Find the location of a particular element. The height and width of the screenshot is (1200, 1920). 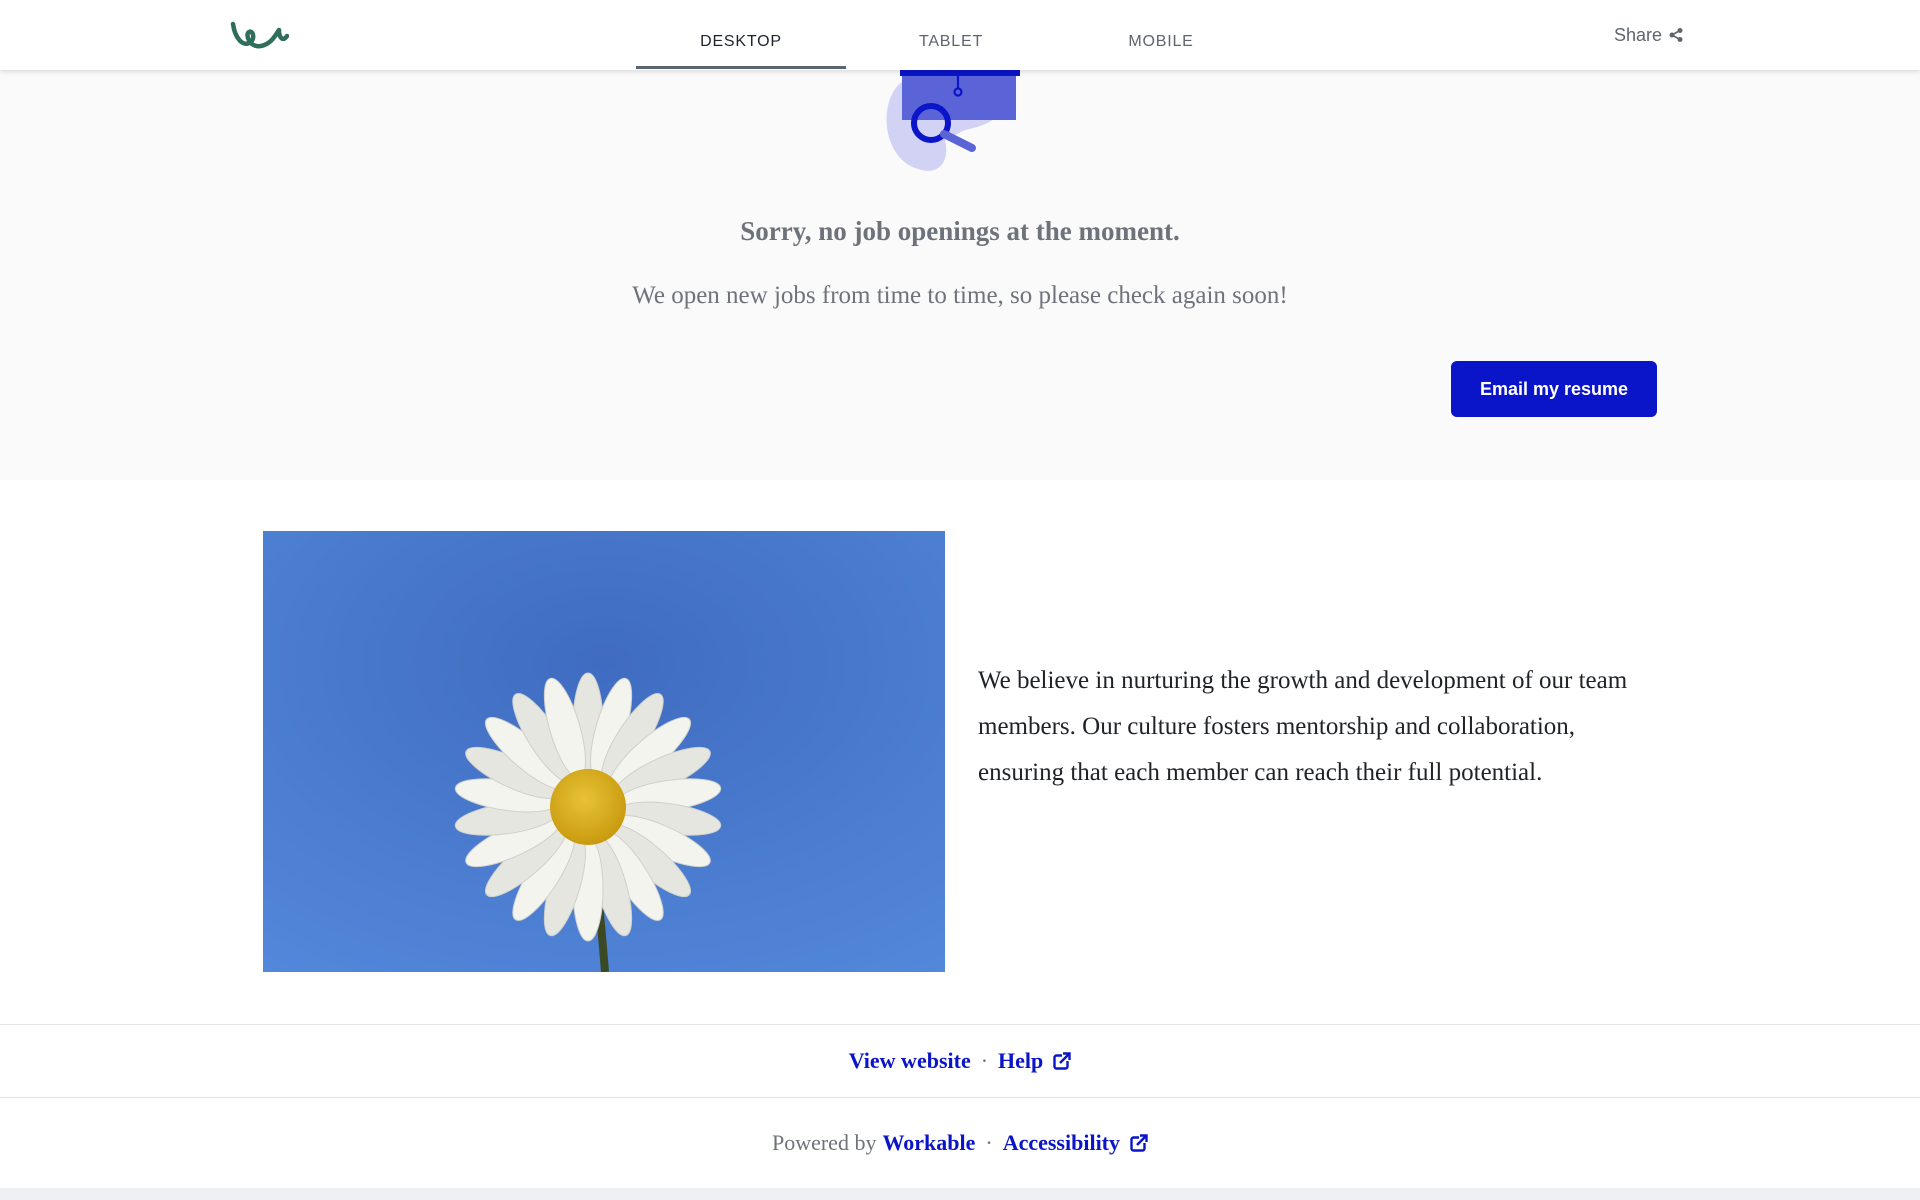

help-link: Help is located at coordinates (1035, 1061).